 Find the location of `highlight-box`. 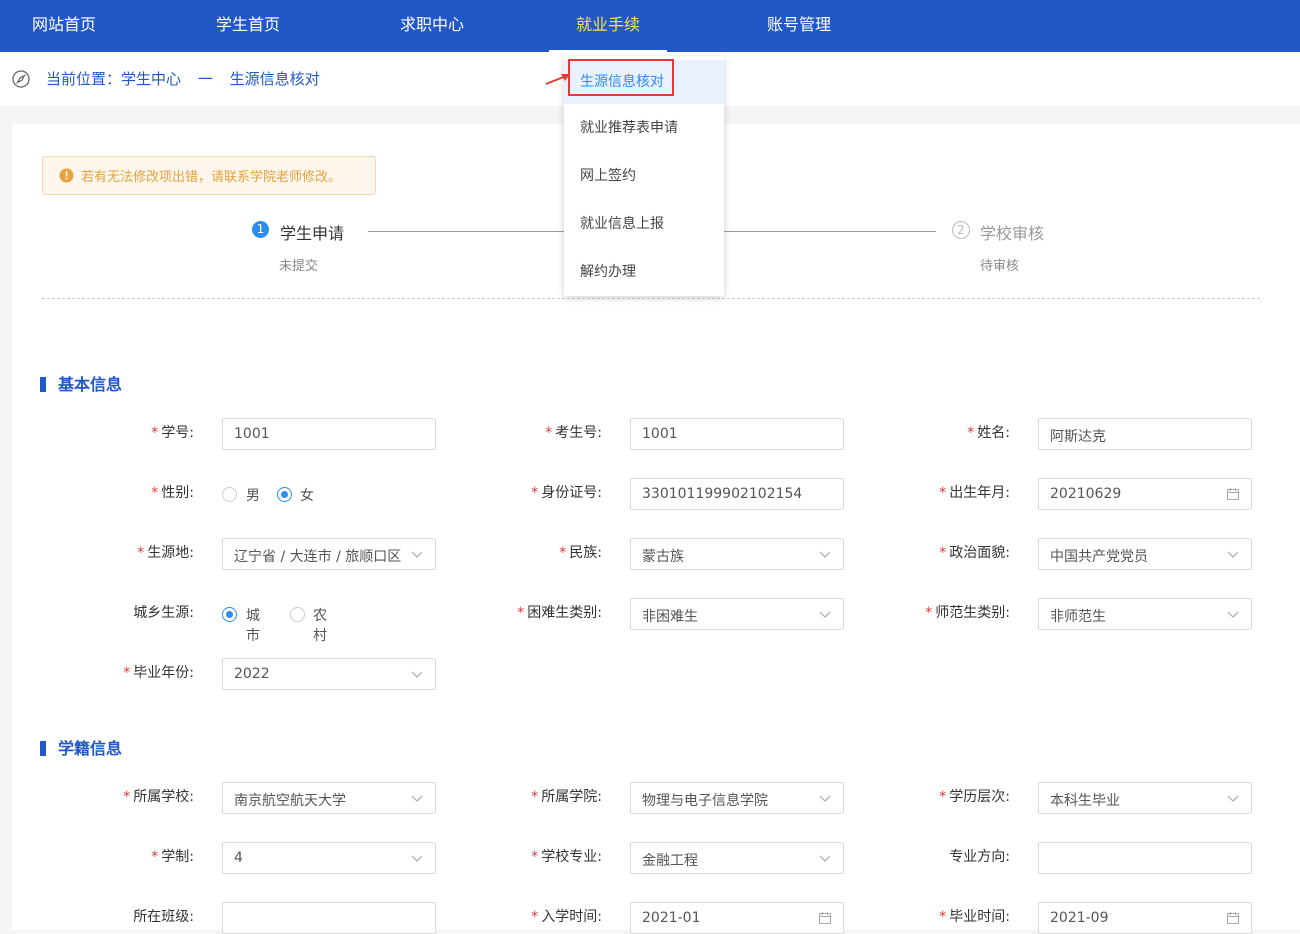

highlight-box is located at coordinates (621, 77).